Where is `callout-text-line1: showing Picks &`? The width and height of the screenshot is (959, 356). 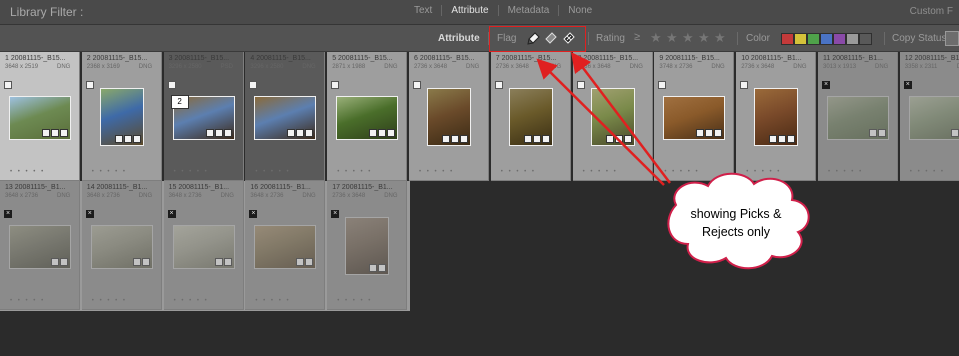 callout-text-line1: showing Picks & is located at coordinates (736, 214).